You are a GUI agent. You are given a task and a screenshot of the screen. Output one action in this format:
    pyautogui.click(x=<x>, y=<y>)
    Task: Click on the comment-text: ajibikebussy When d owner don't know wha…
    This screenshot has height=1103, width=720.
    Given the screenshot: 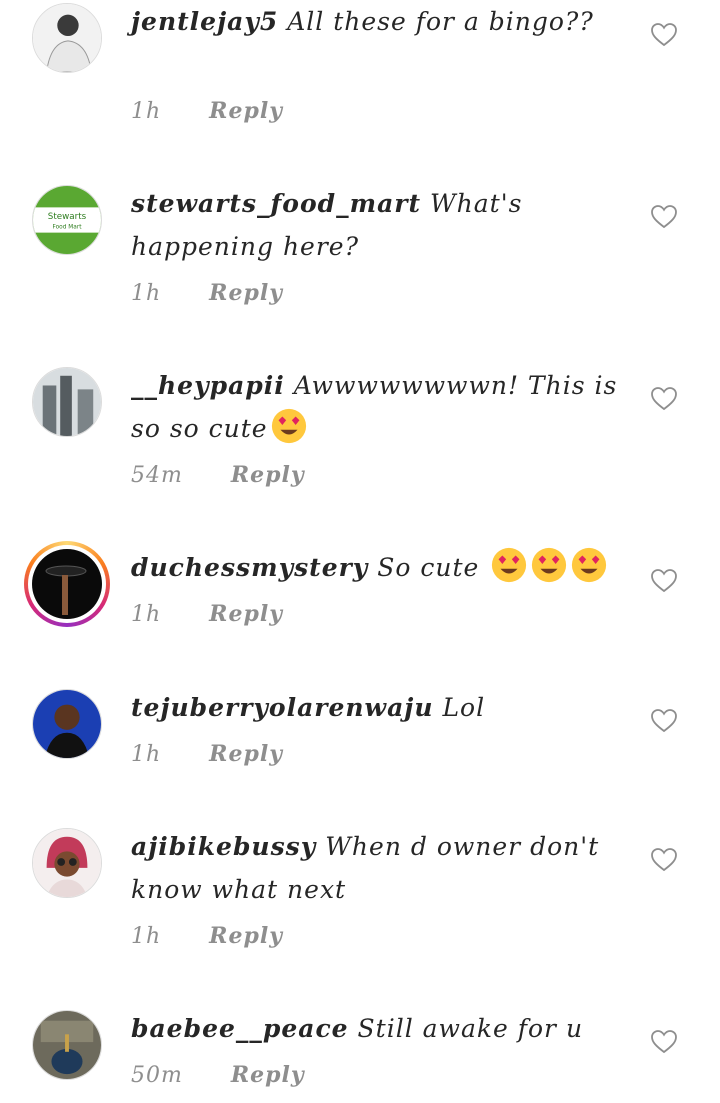 What is the action you would take?
    pyautogui.click(x=378, y=868)
    